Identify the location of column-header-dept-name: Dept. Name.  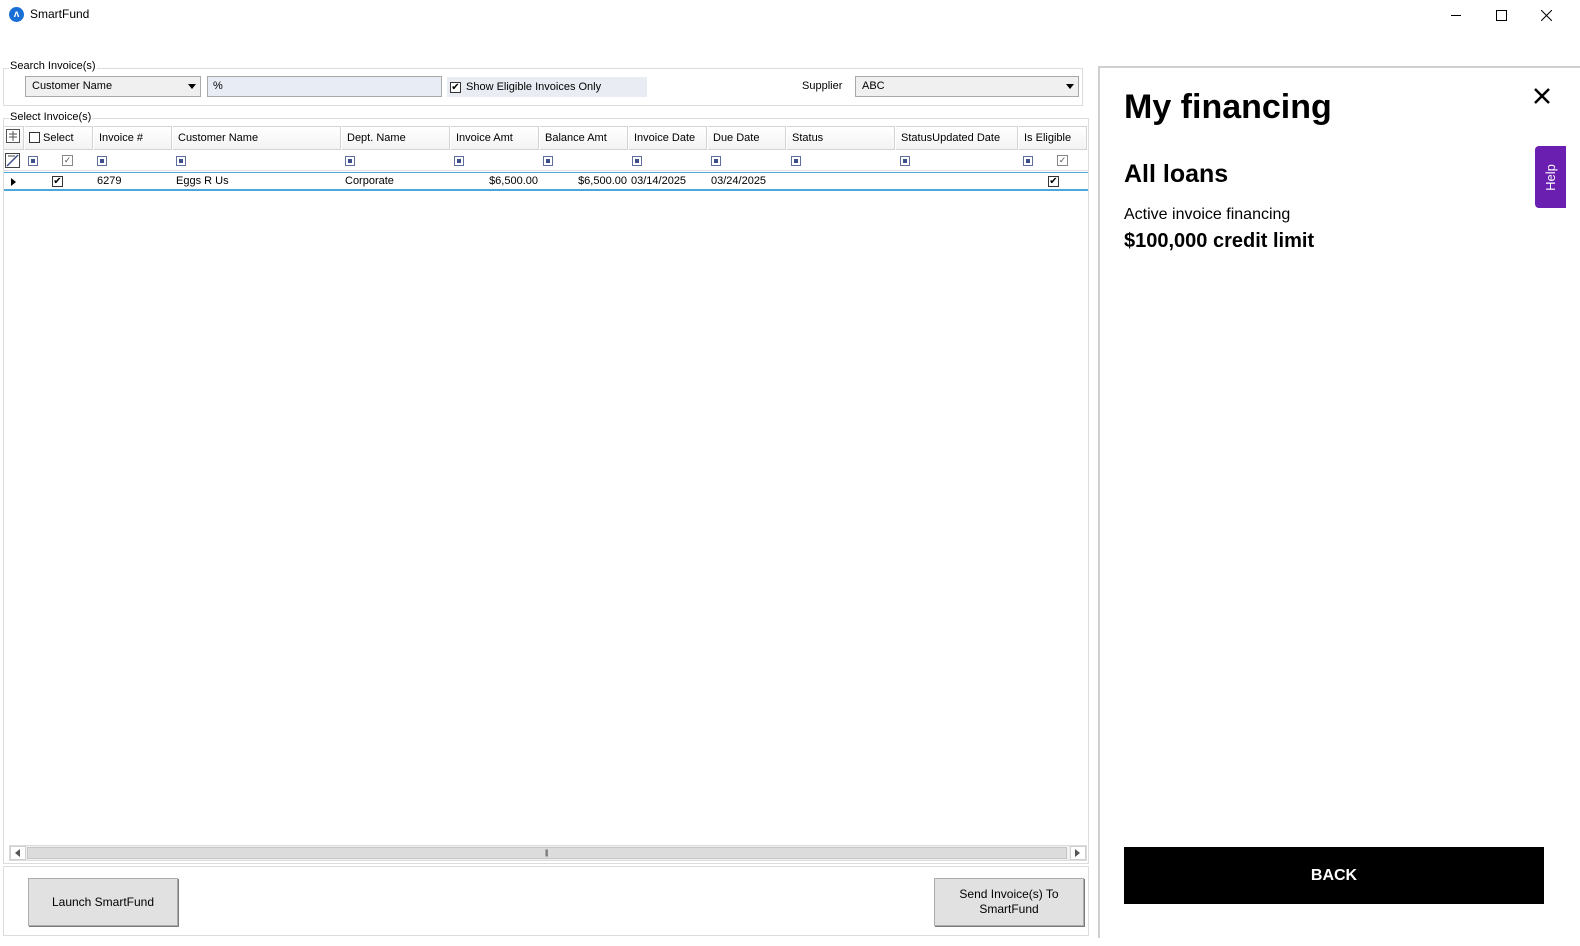
(396, 138).